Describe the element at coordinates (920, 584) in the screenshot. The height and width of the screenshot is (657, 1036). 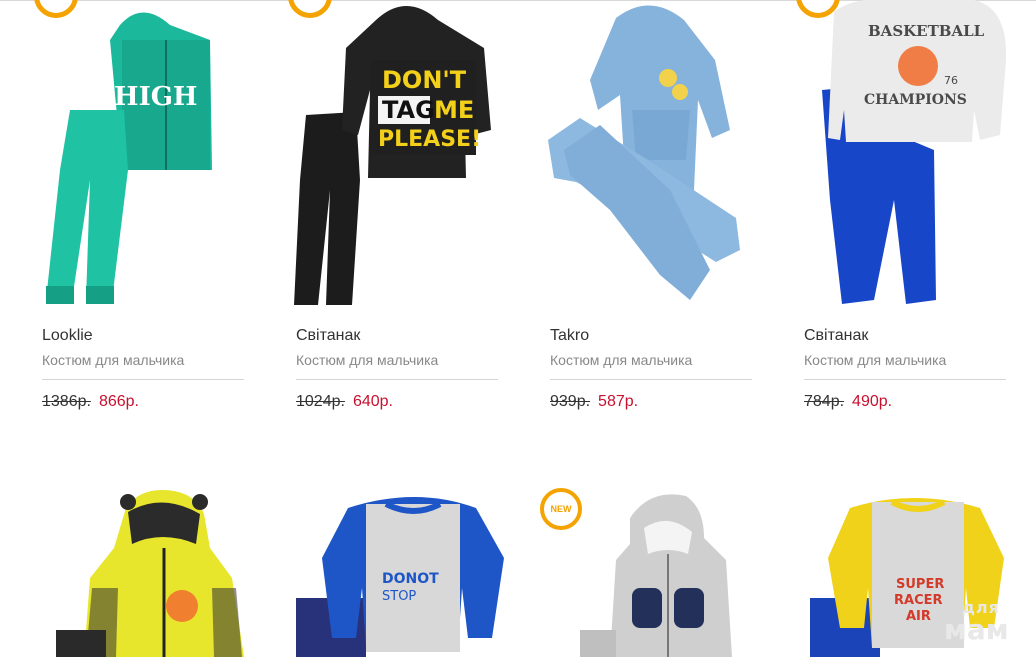
I see `print-text: SUPER` at that location.